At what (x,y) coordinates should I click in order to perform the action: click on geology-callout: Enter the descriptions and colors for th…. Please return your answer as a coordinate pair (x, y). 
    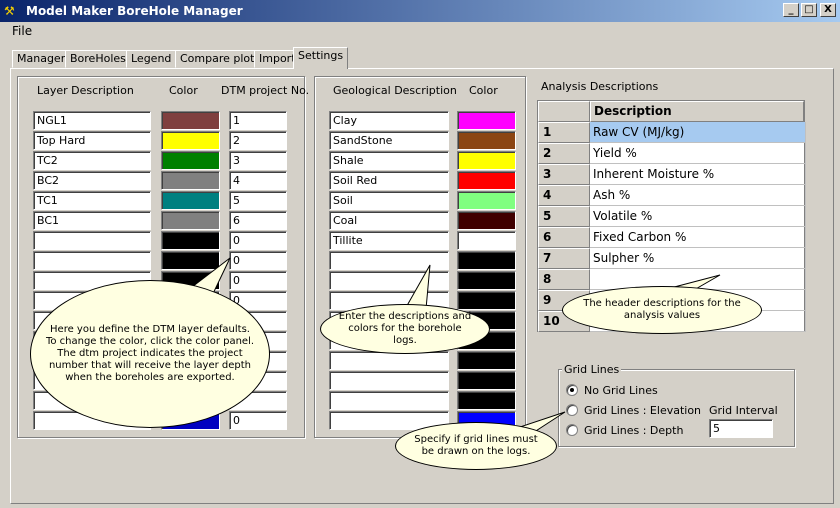
    Looking at the image, I should click on (405, 329).